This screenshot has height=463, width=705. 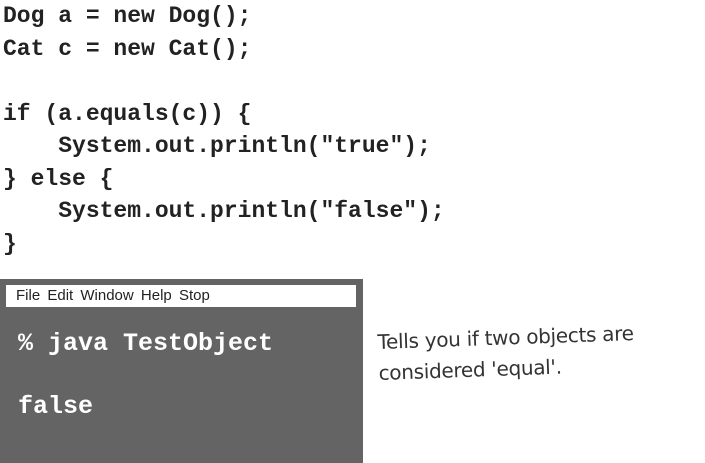 I want to click on code-line: Cat c = new Cat();, so click(x=127, y=48).